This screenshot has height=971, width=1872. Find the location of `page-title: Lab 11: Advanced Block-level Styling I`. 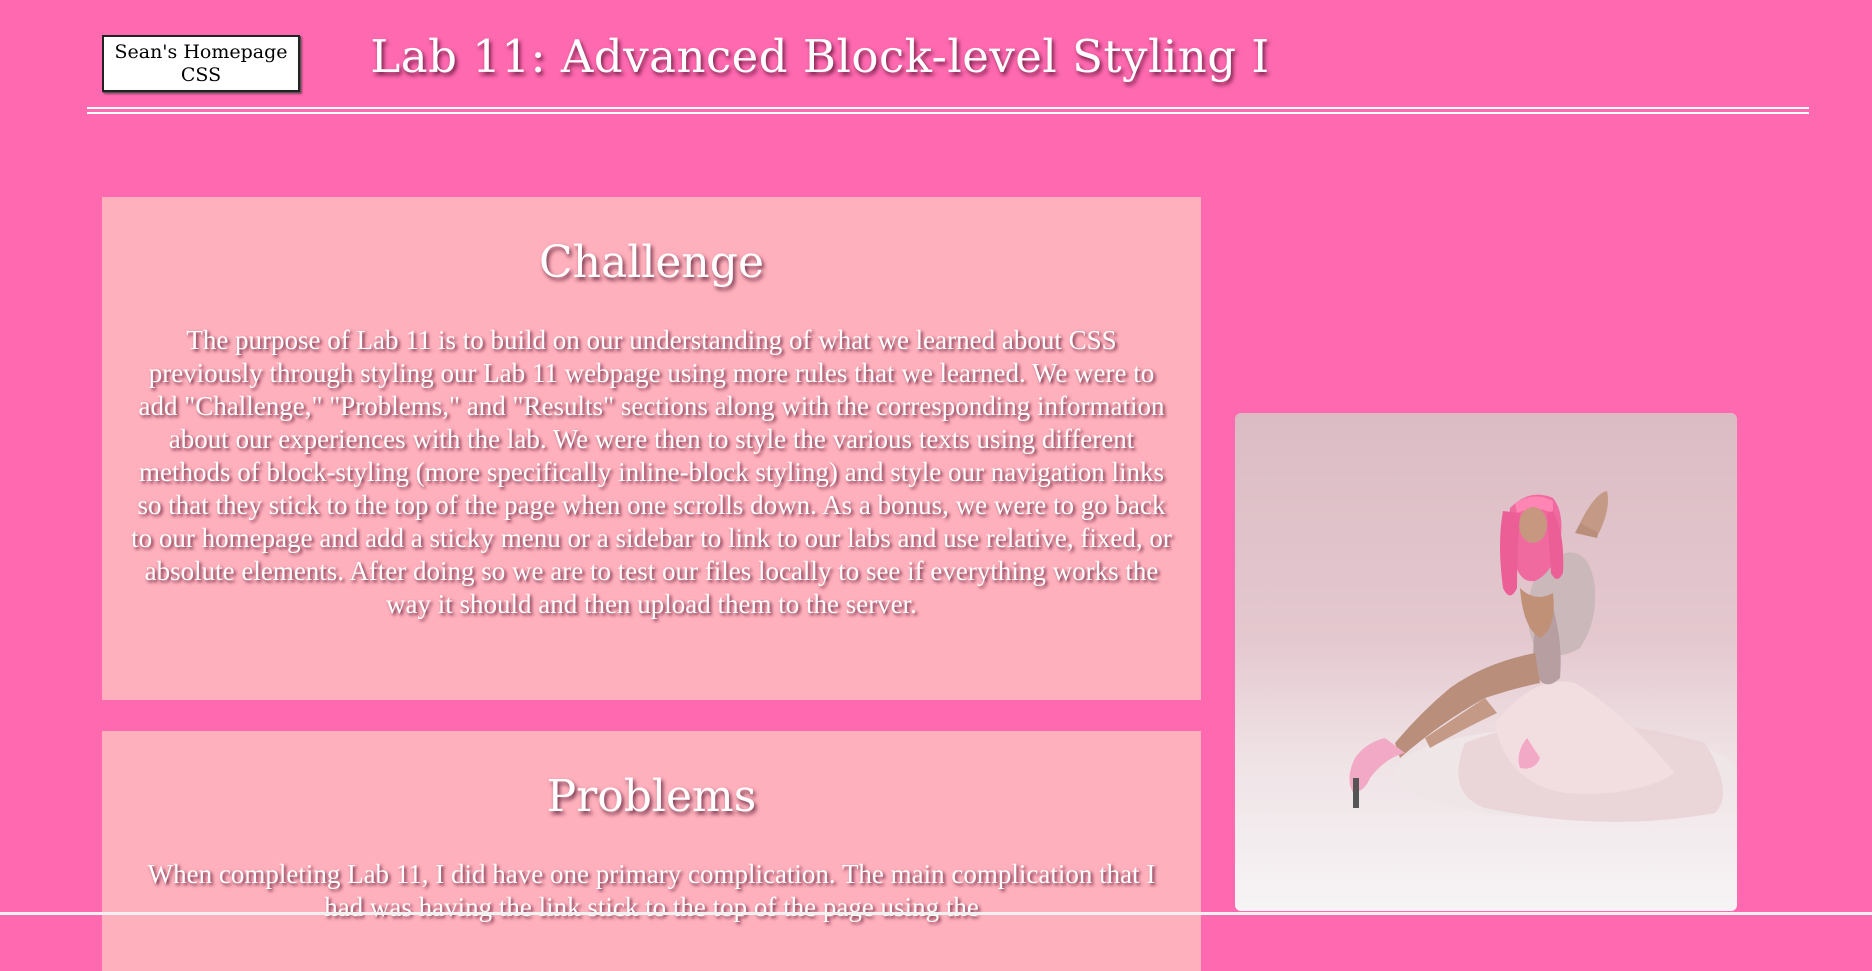

page-title: Lab 11: Advanced Block-level Styling I is located at coordinates (820, 56).